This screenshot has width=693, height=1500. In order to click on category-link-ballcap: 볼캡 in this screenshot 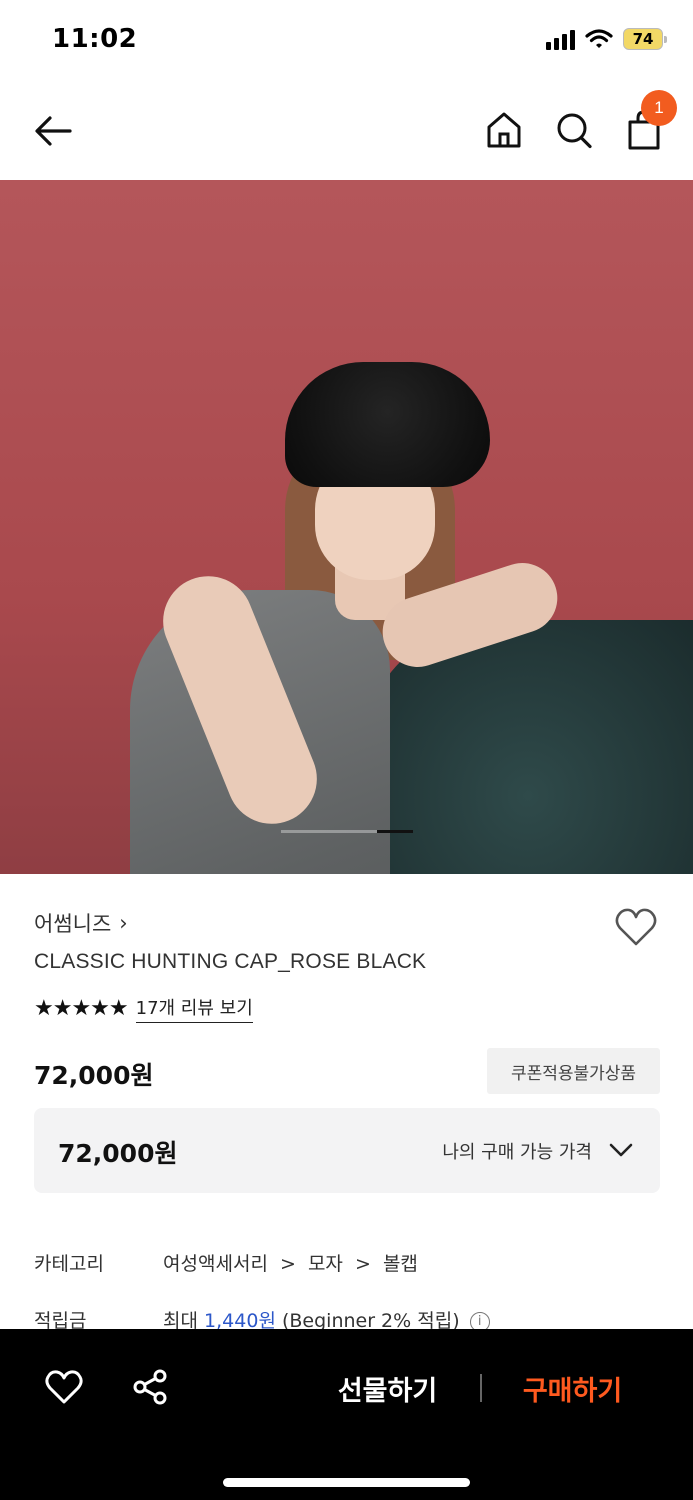, I will do `click(400, 1264)`.